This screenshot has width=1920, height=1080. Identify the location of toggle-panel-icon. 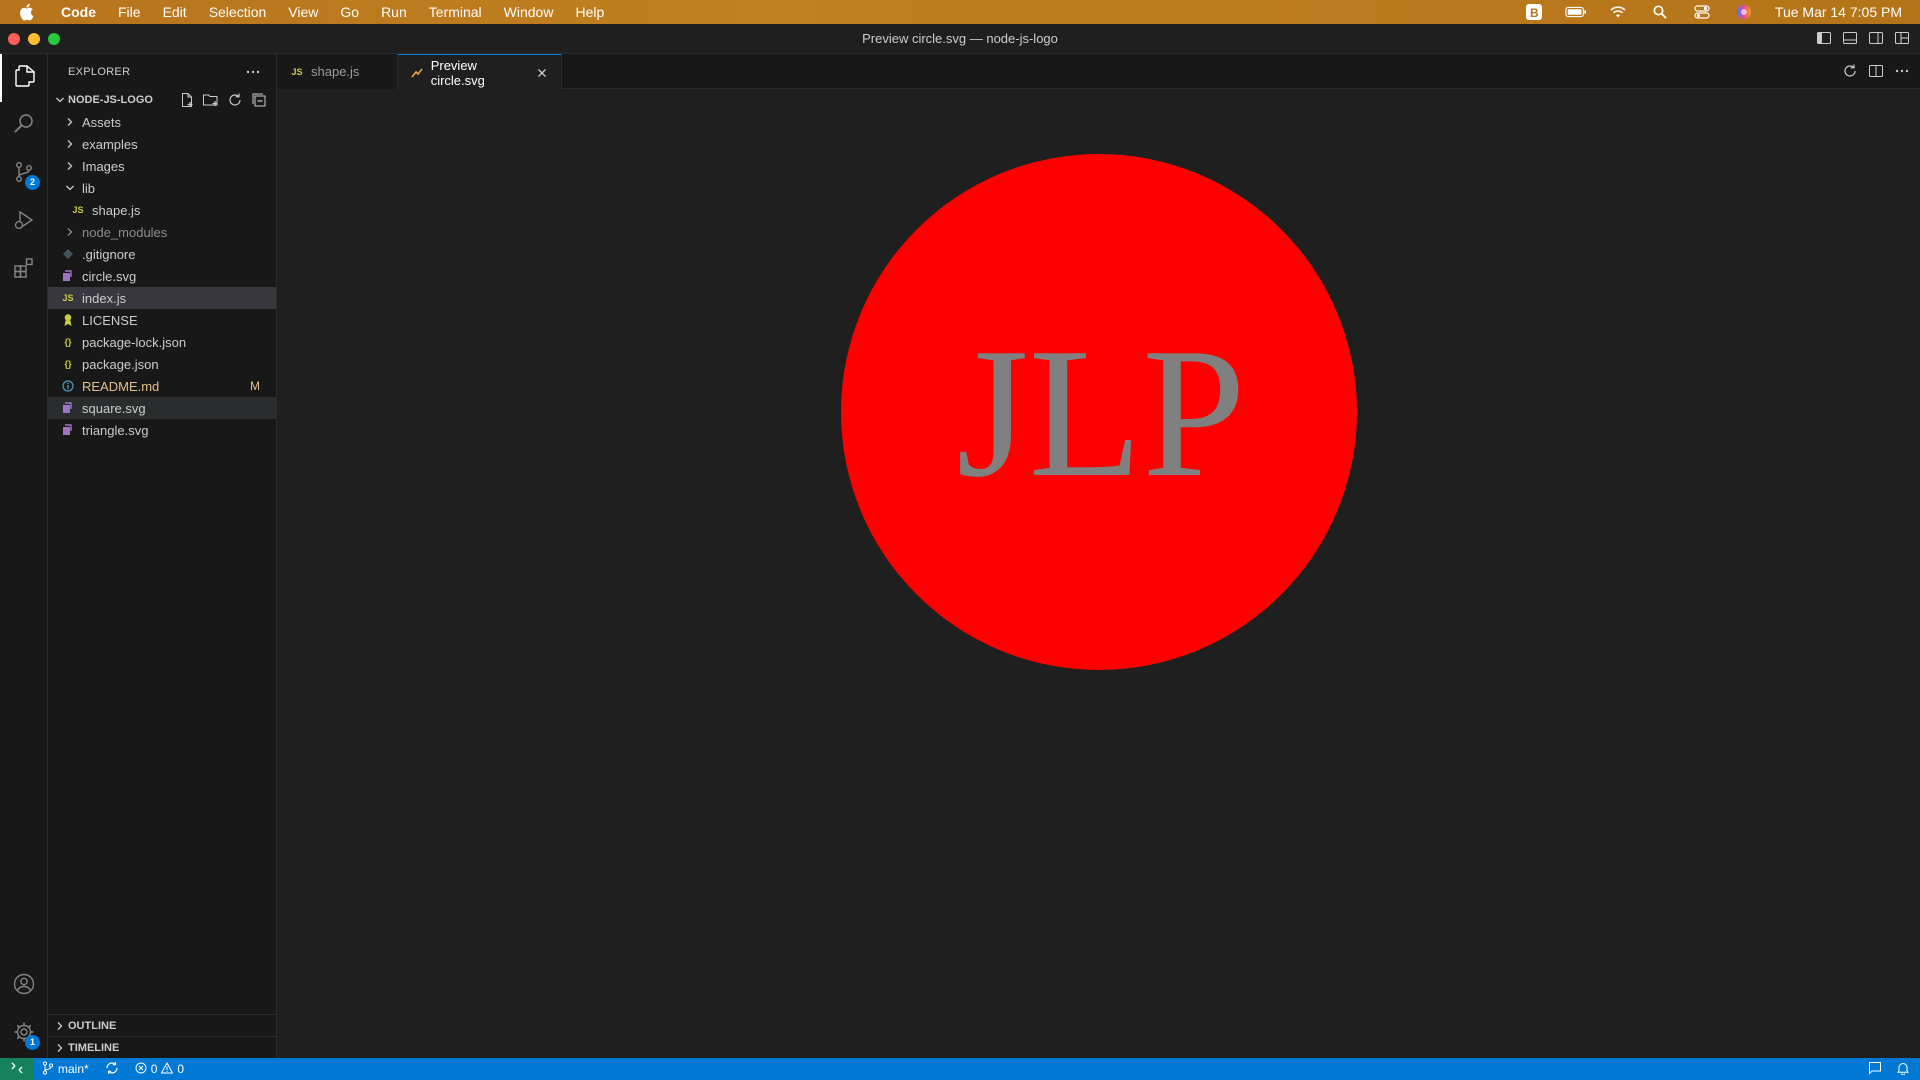
(1850, 38).